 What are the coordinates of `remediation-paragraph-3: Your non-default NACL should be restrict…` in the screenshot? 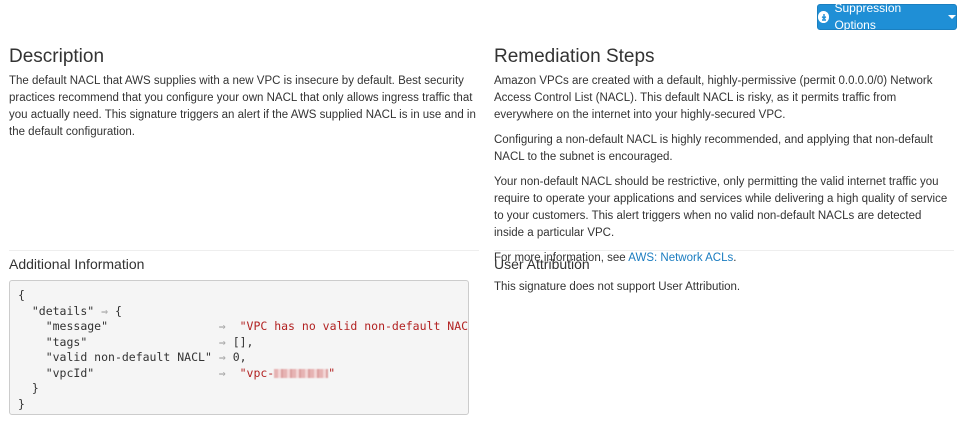 It's located at (721, 207).